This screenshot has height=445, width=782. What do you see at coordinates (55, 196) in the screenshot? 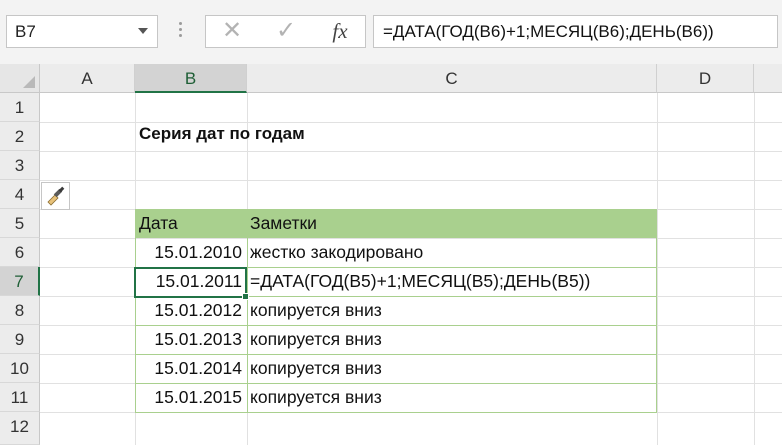
I see `paintbrush-icon` at bounding box center [55, 196].